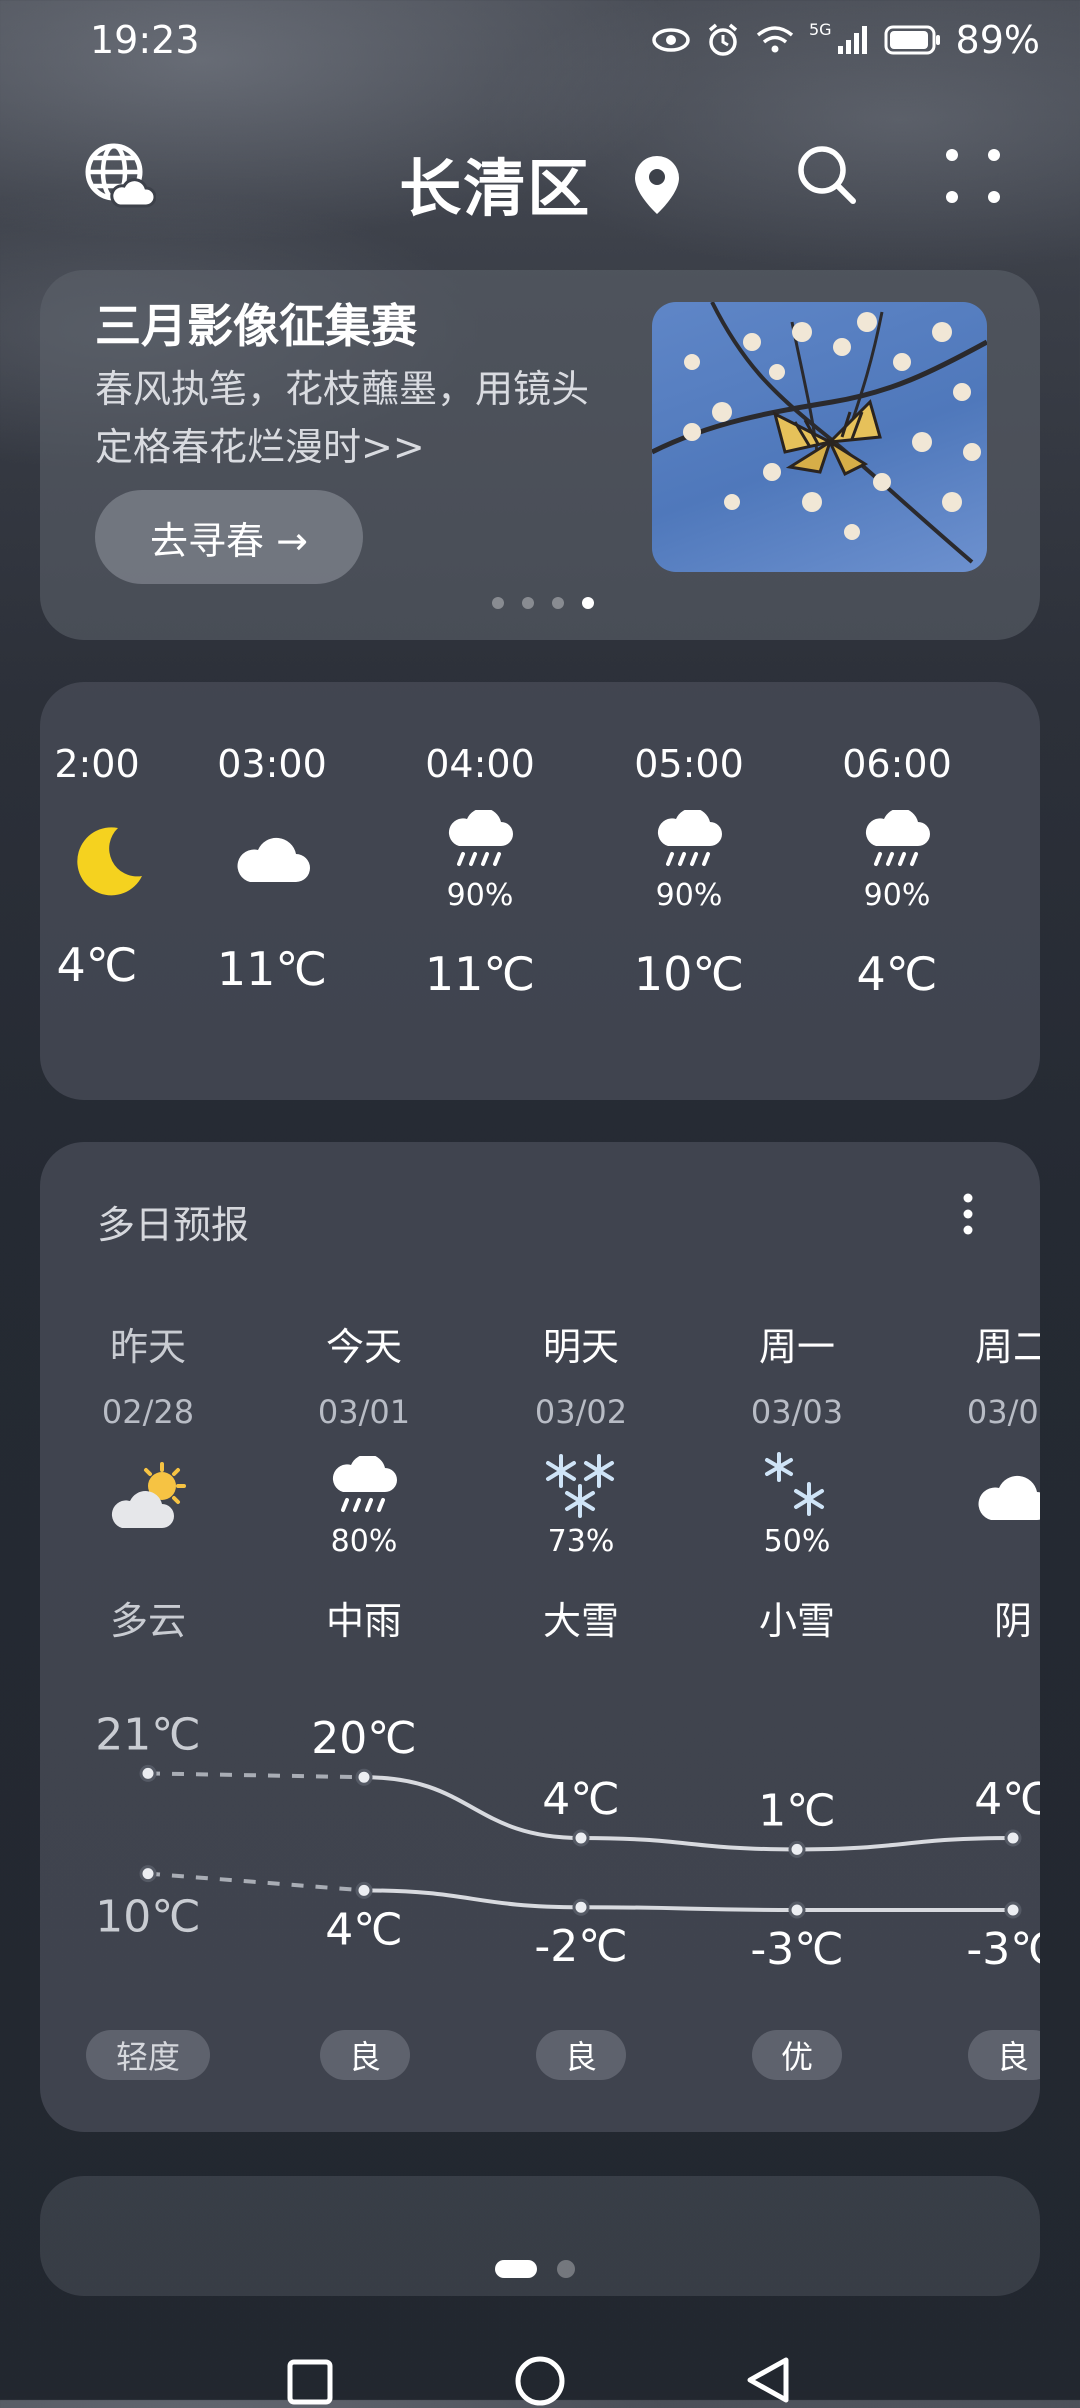 The width and height of the screenshot is (1080, 2408). What do you see at coordinates (688, 1813) in the screenshot?
I see `high-temp-line` at bounding box center [688, 1813].